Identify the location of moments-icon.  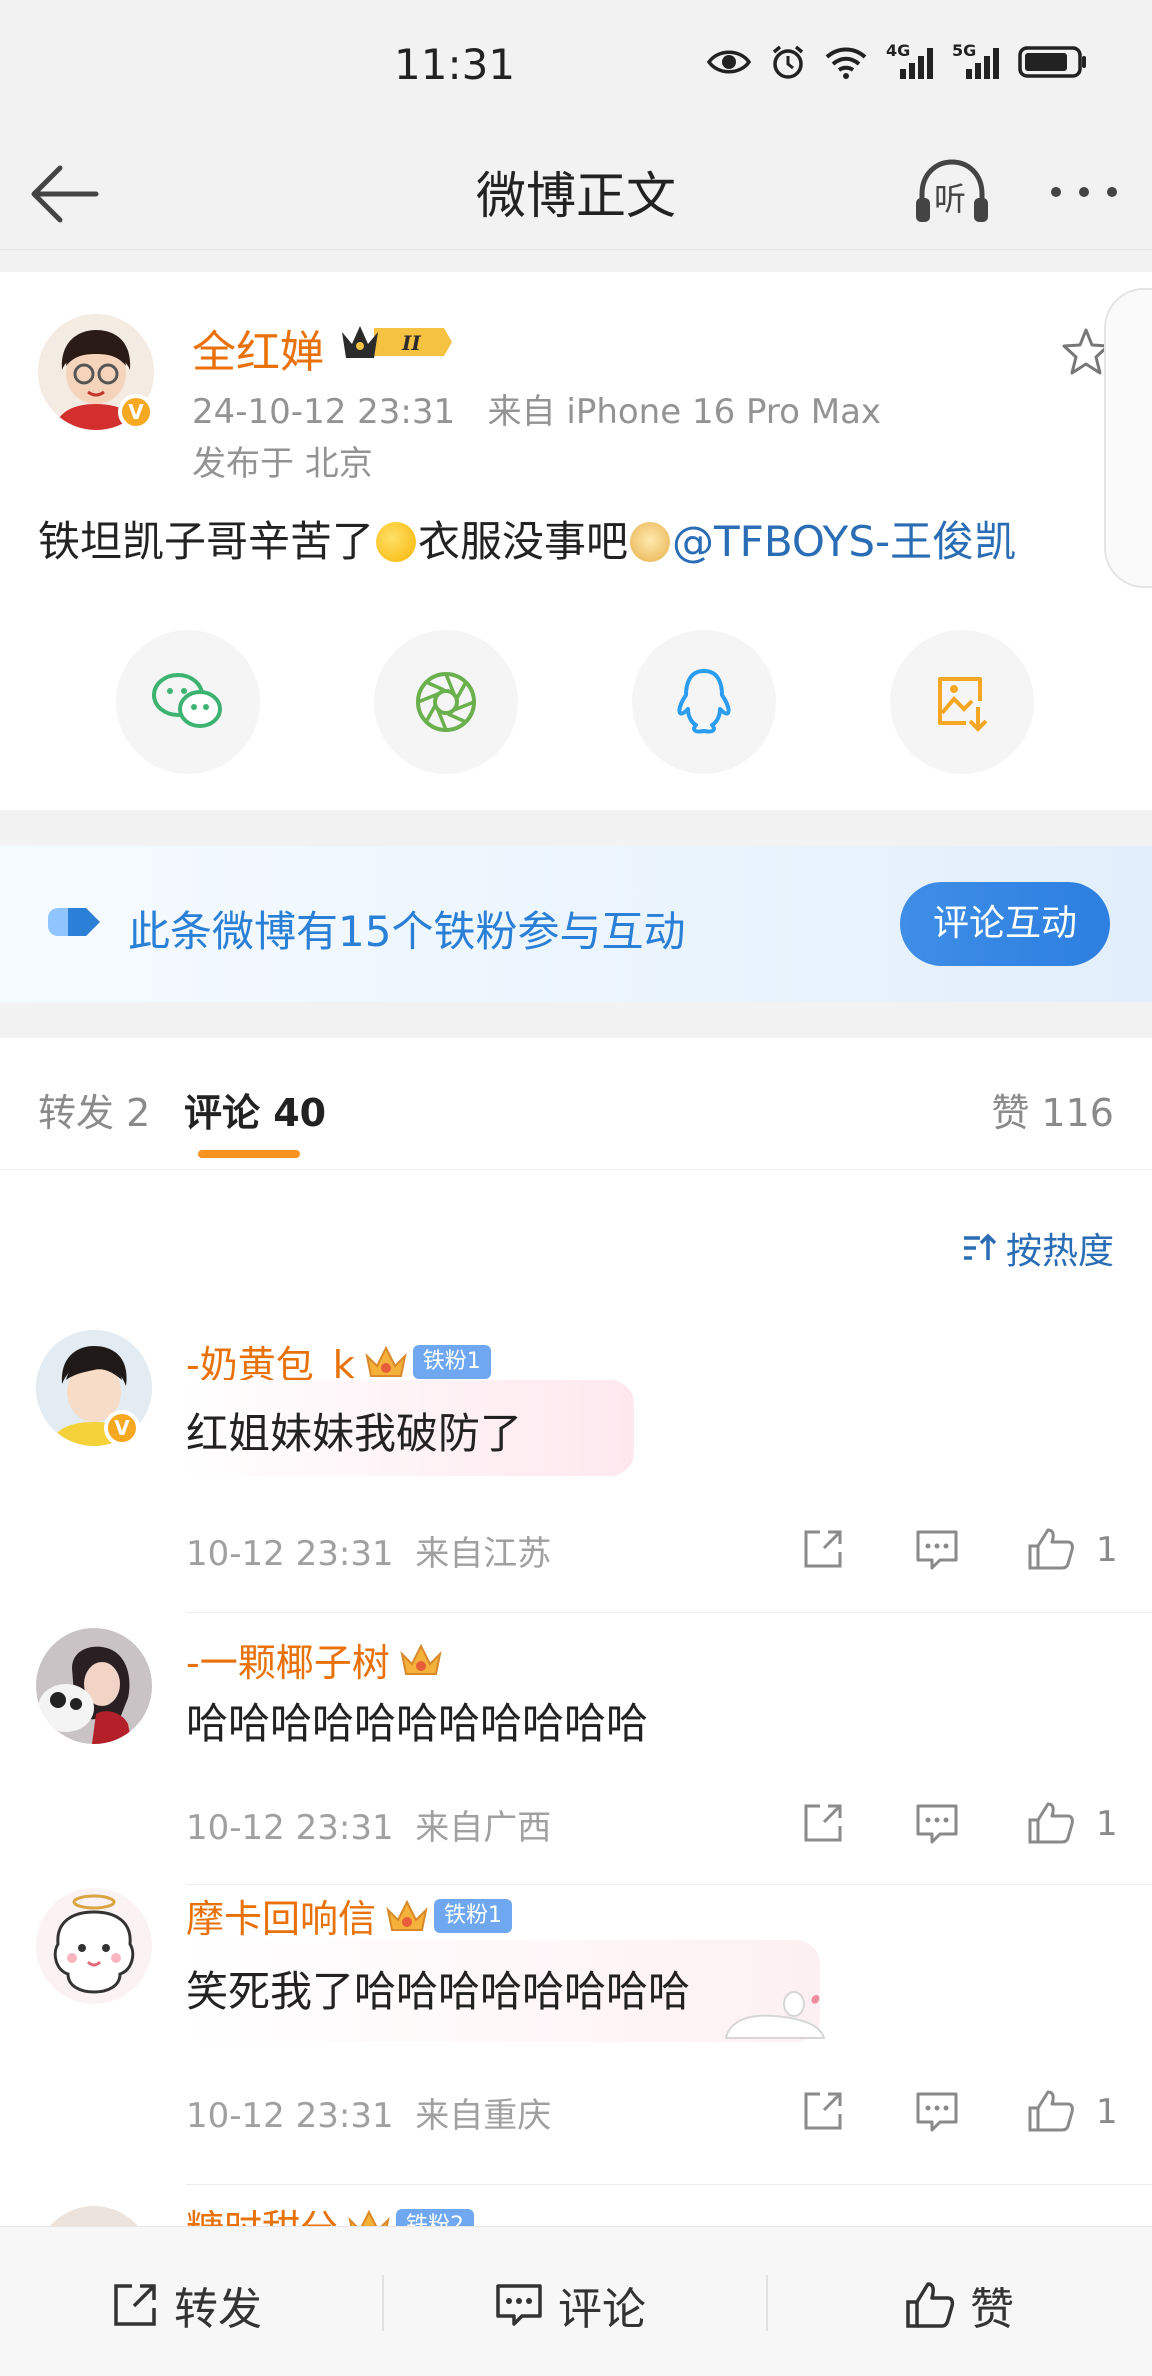
(446, 702).